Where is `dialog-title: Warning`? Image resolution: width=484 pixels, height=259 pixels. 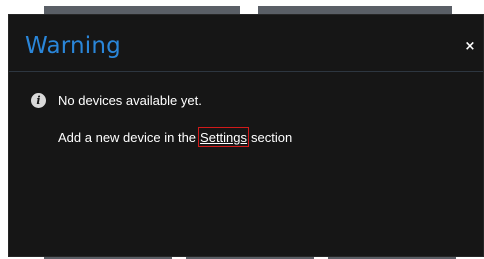 dialog-title: Warning is located at coordinates (73, 46).